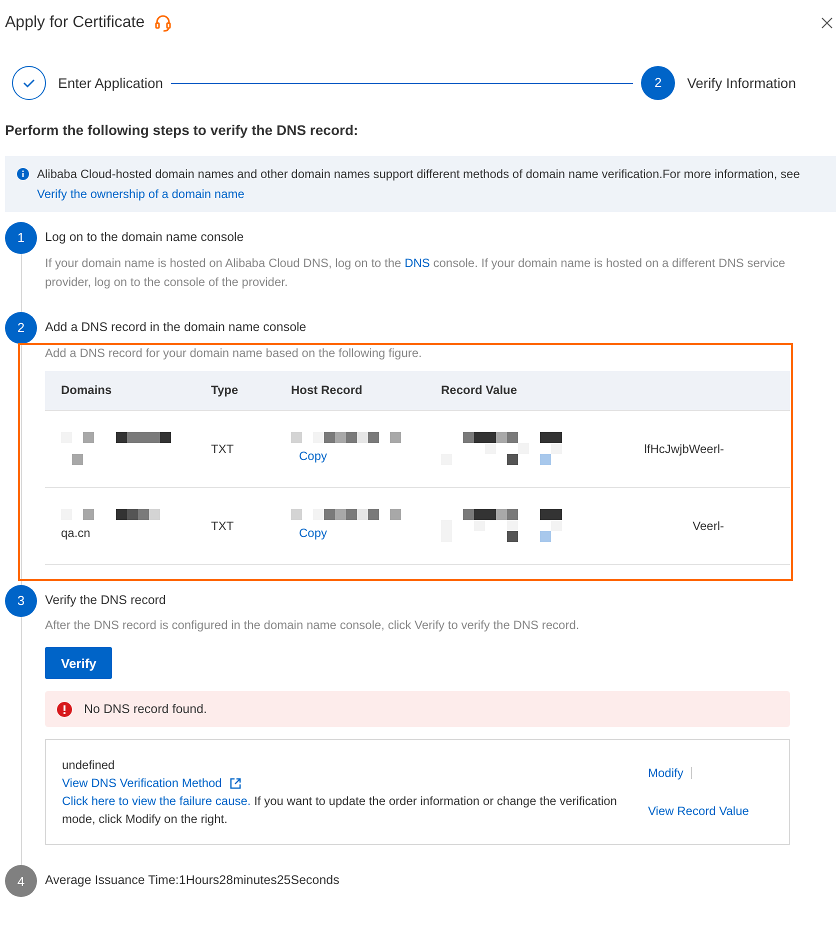 The width and height of the screenshot is (836, 933). What do you see at coordinates (235, 783) in the screenshot?
I see `external-link-icon` at bounding box center [235, 783].